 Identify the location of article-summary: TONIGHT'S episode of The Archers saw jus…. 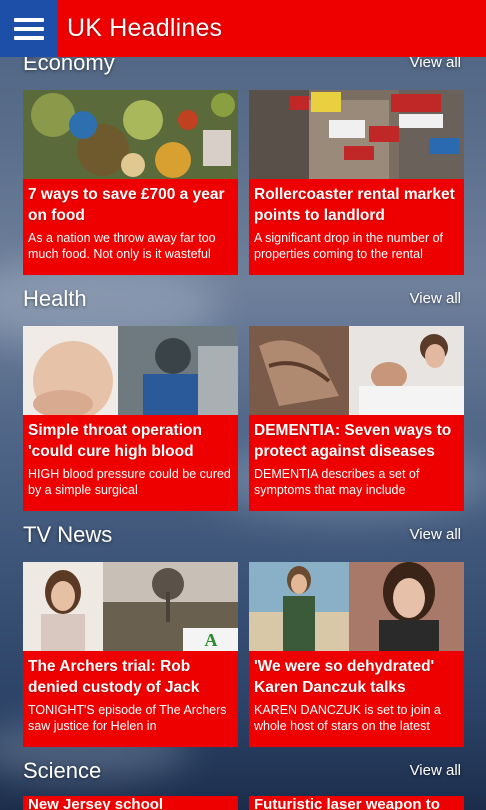
(127, 718).